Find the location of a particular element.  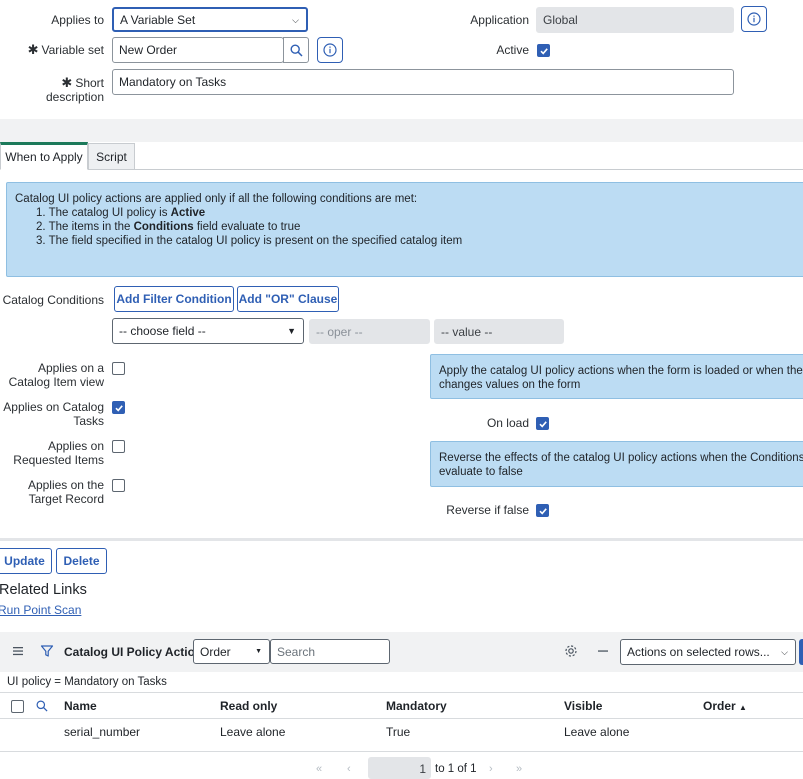

search-icon is located at coordinates (42, 706).